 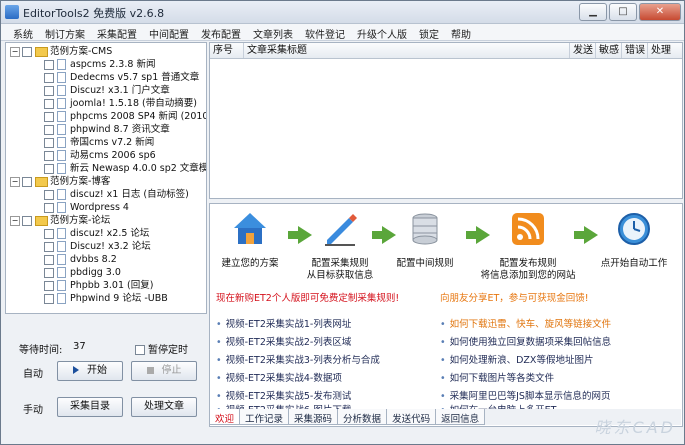 What do you see at coordinates (411, 417) in the screenshot?
I see `tab-send-code: 发送代码` at bounding box center [411, 417].